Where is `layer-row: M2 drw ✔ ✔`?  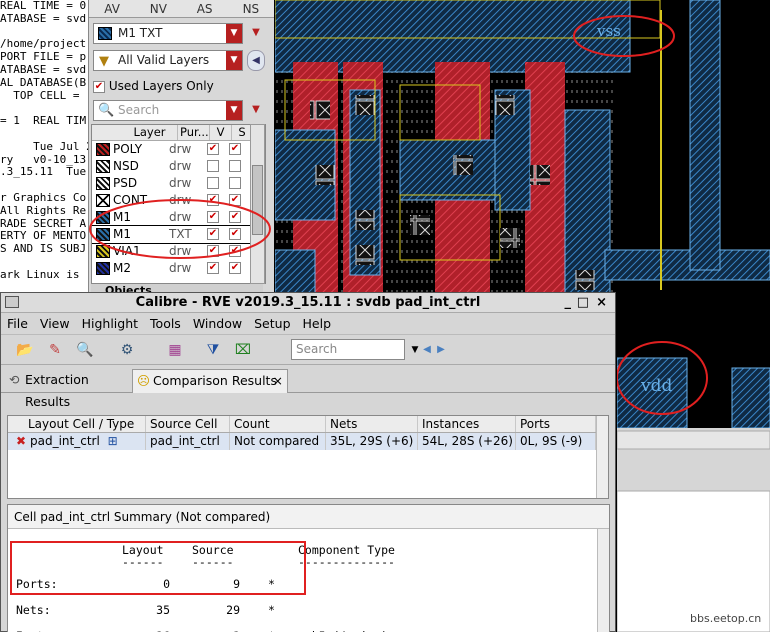
layer-row: M2 drw ✔ ✔ is located at coordinates (178, 268).